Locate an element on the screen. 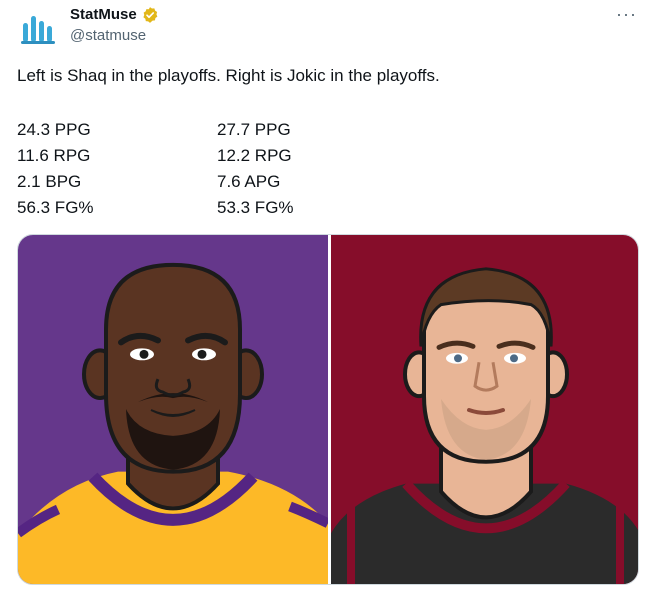 The width and height of the screenshot is (655, 591). avatar is located at coordinates (38, 28).